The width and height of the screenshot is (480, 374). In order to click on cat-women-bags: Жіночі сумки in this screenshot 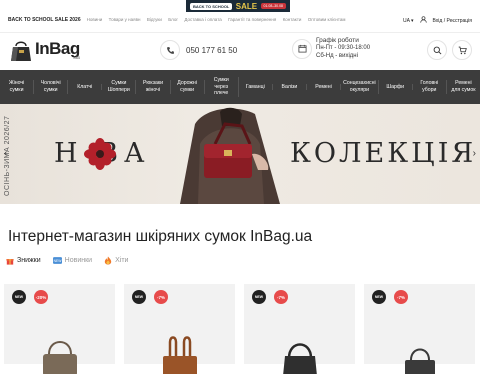, I will do `click(17, 87)`.